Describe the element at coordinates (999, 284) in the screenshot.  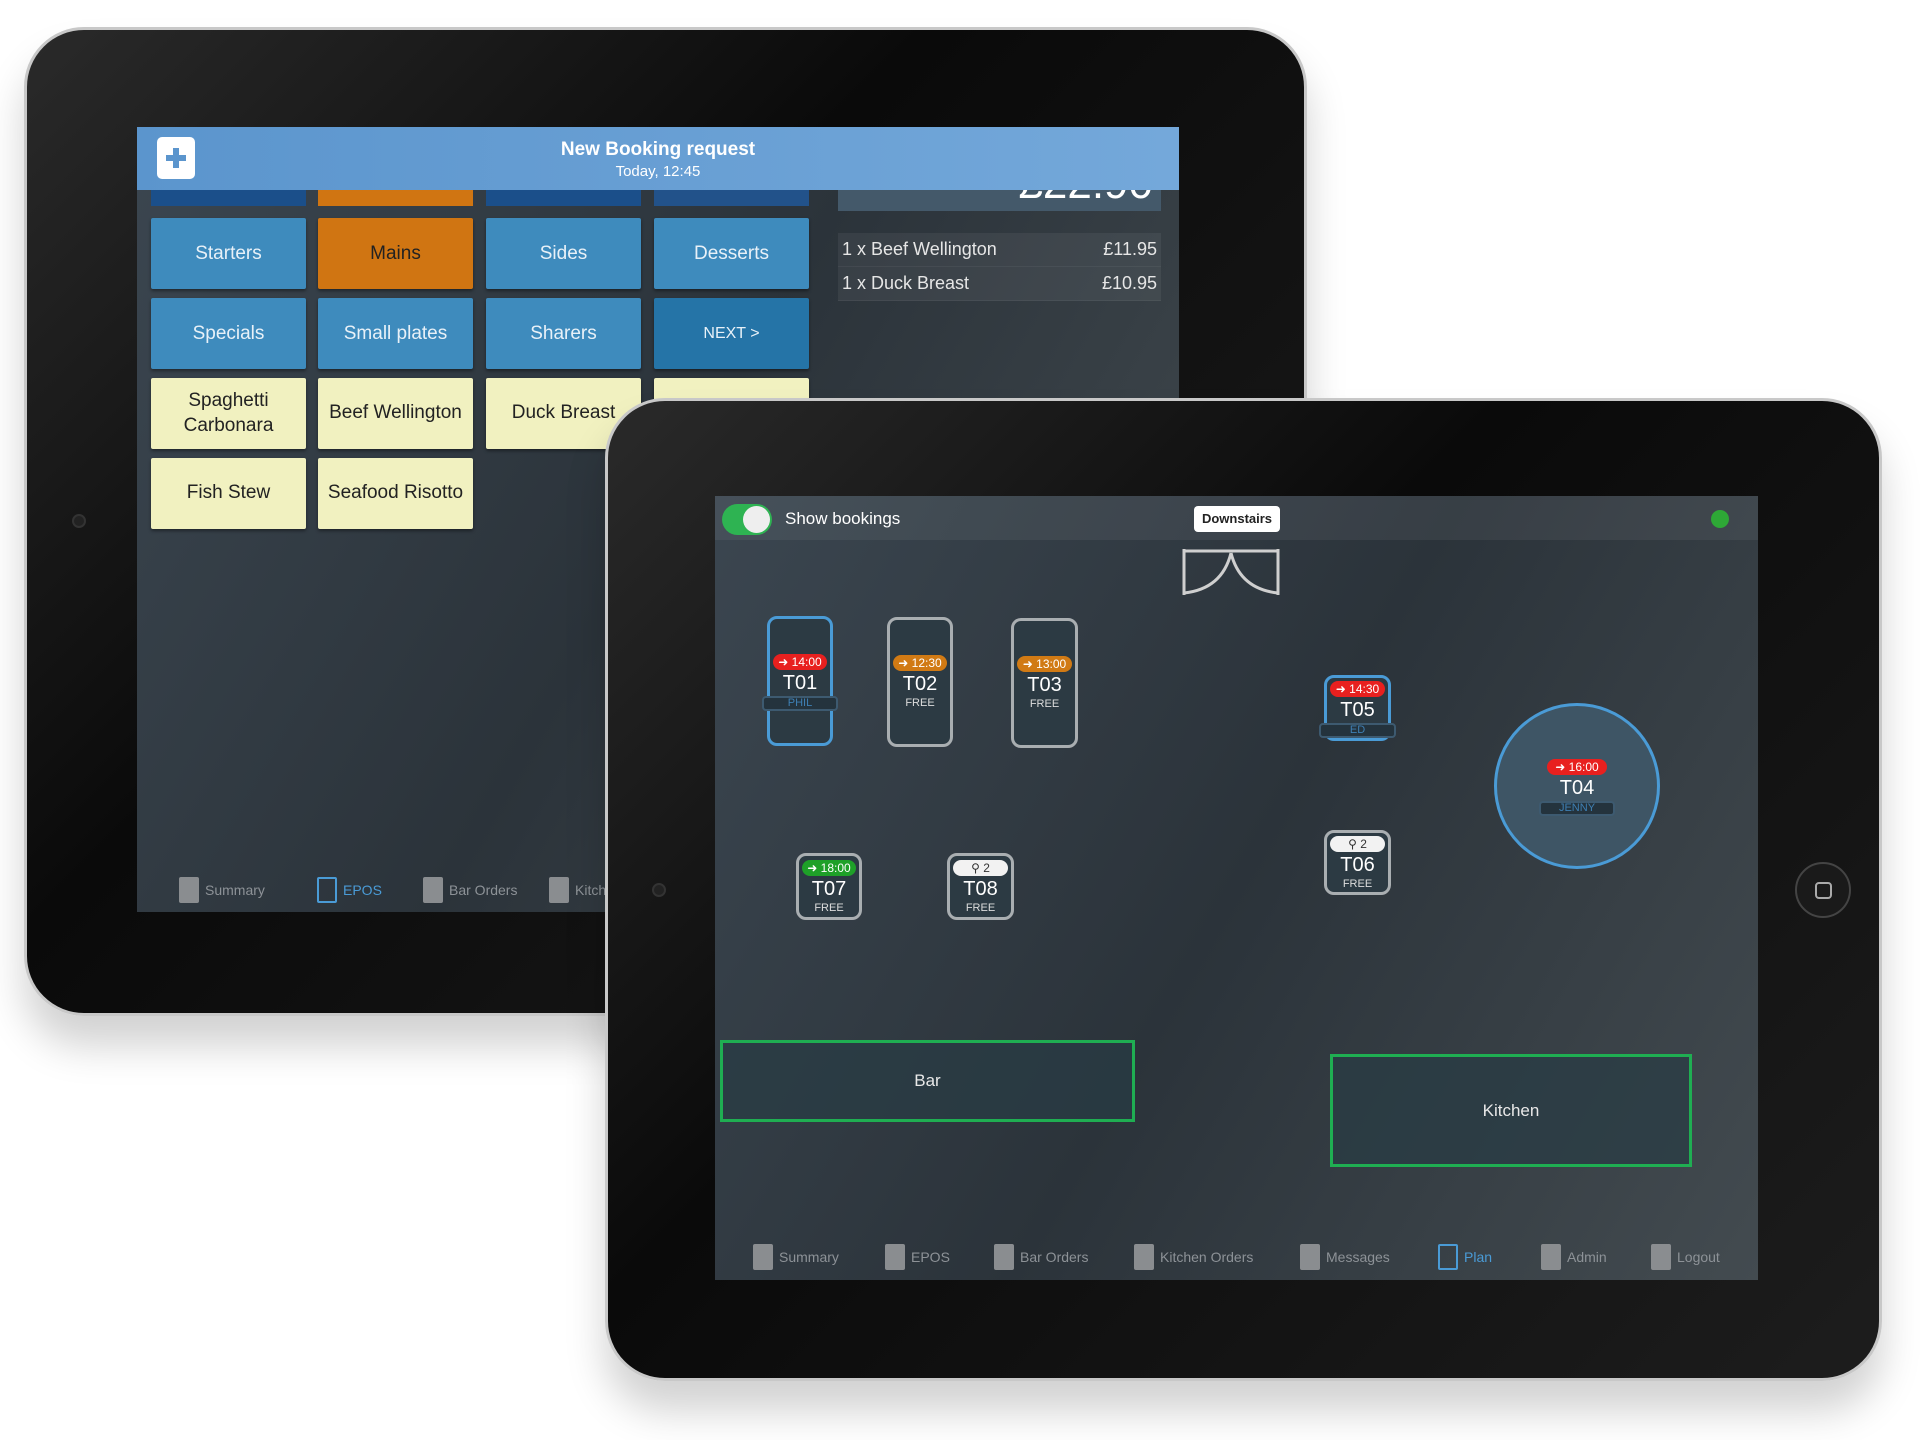
I see `order-row: 1 x Duck Breast £10.95` at that location.